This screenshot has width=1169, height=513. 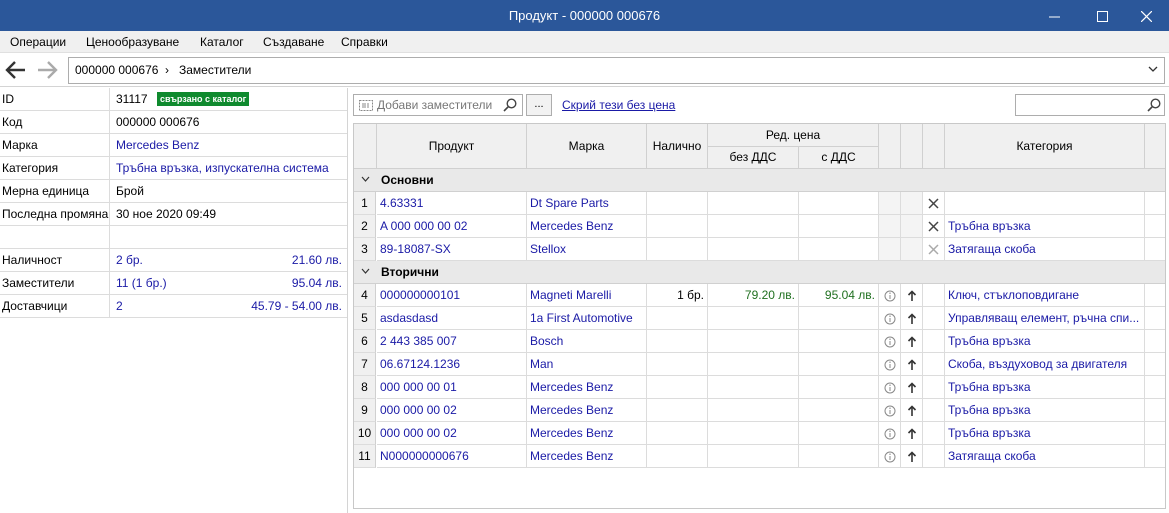 I want to click on header-brand: Марка, so click(x=587, y=146).